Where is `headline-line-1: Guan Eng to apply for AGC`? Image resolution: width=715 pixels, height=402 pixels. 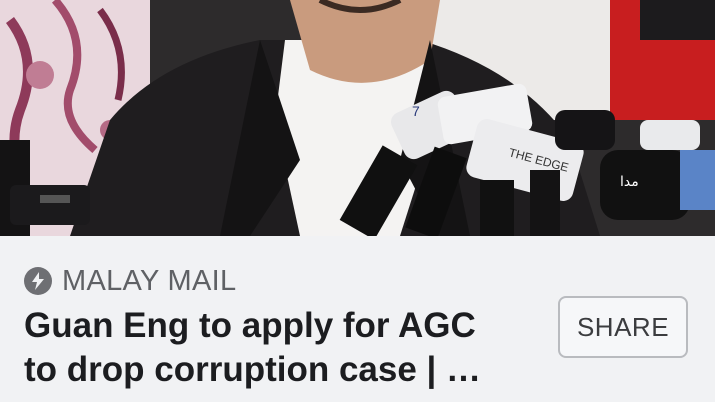
headline-line-1: Guan Eng to apply for AGC is located at coordinates (250, 325).